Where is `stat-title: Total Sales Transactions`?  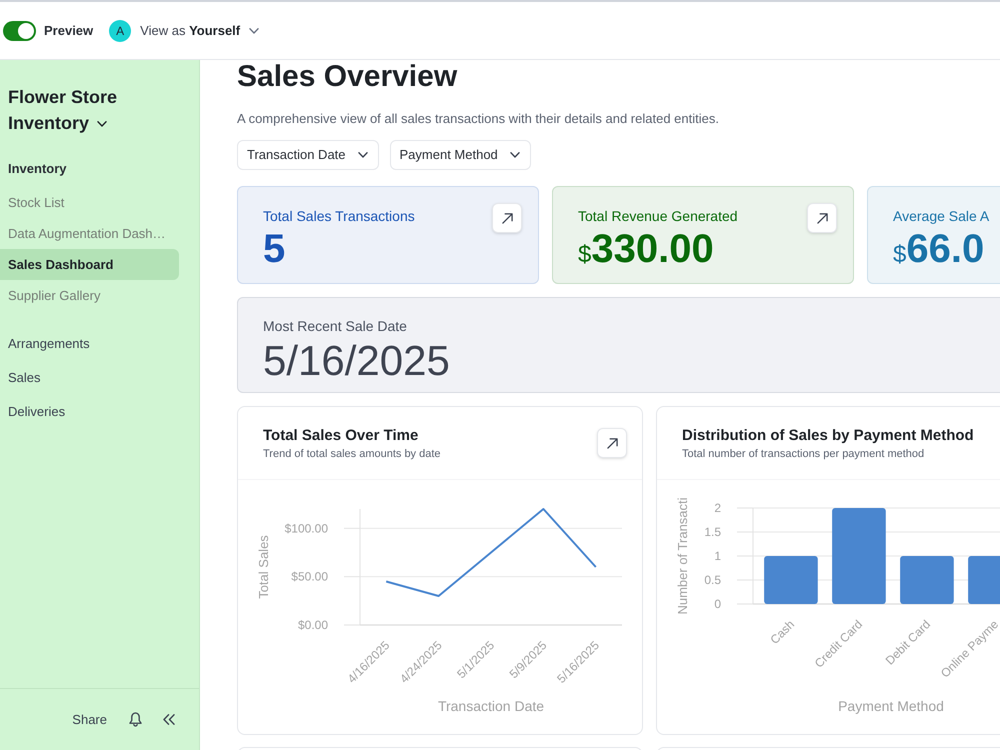 stat-title: Total Sales Transactions is located at coordinates (339, 216).